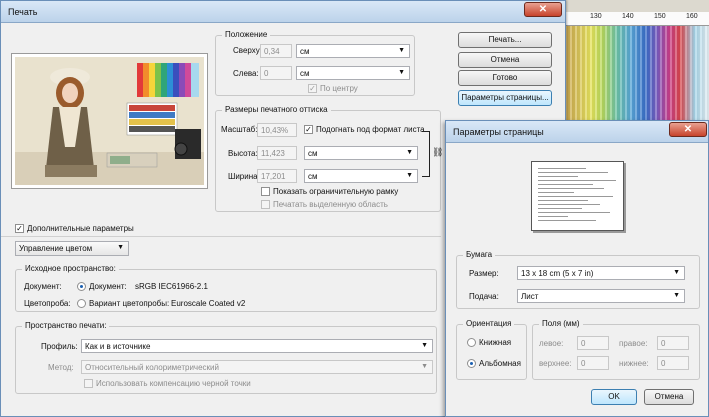 The height and width of the screenshot is (417, 709). I want to click on fit-to-page-checkbox: ✓, so click(308, 129).